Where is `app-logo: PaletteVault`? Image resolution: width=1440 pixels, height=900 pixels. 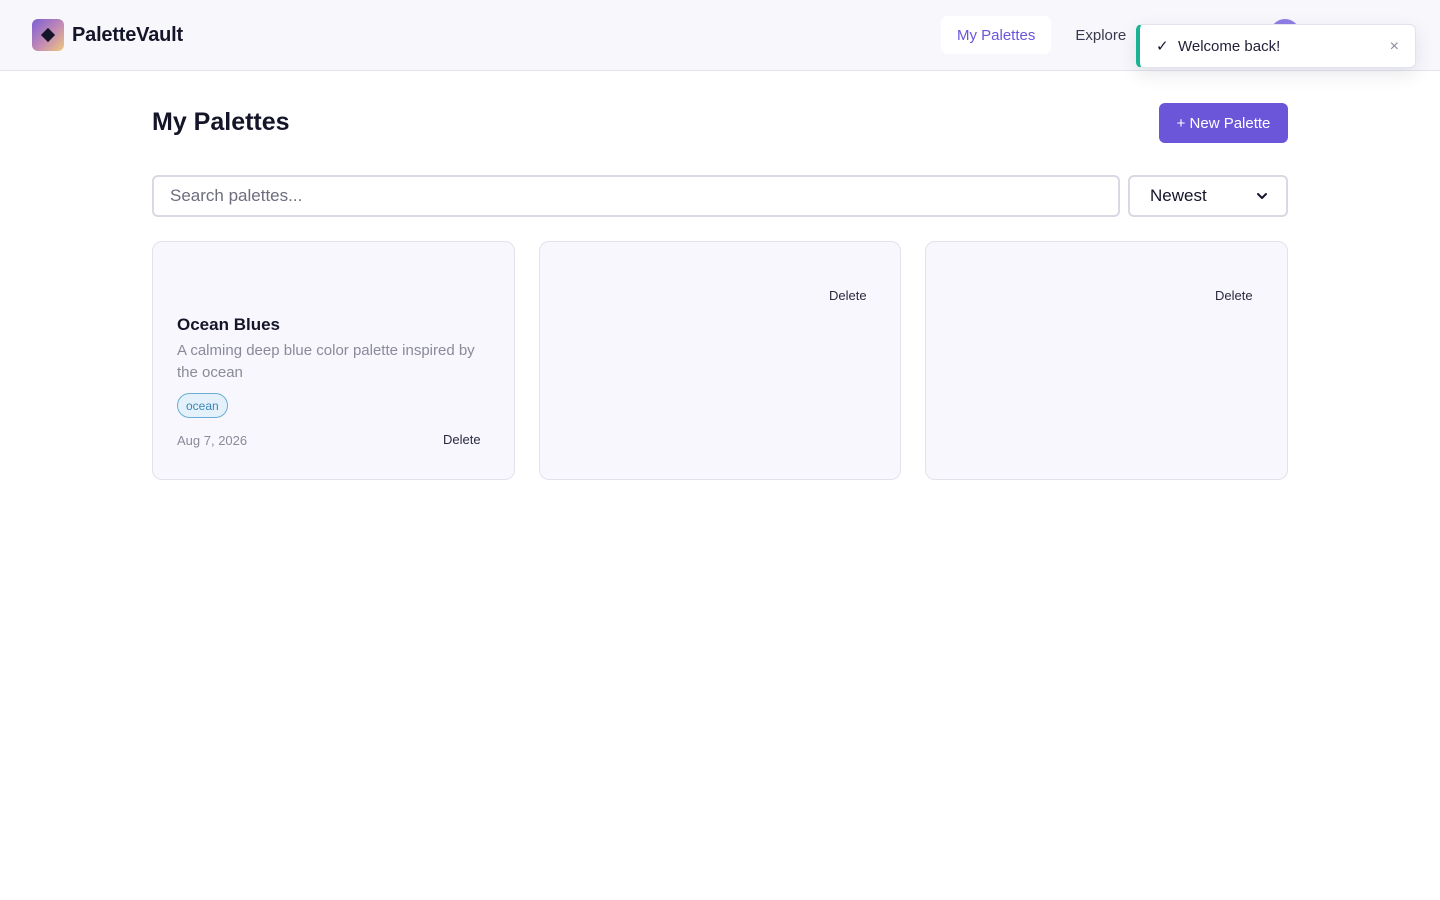
app-logo: PaletteVault is located at coordinates (107, 35).